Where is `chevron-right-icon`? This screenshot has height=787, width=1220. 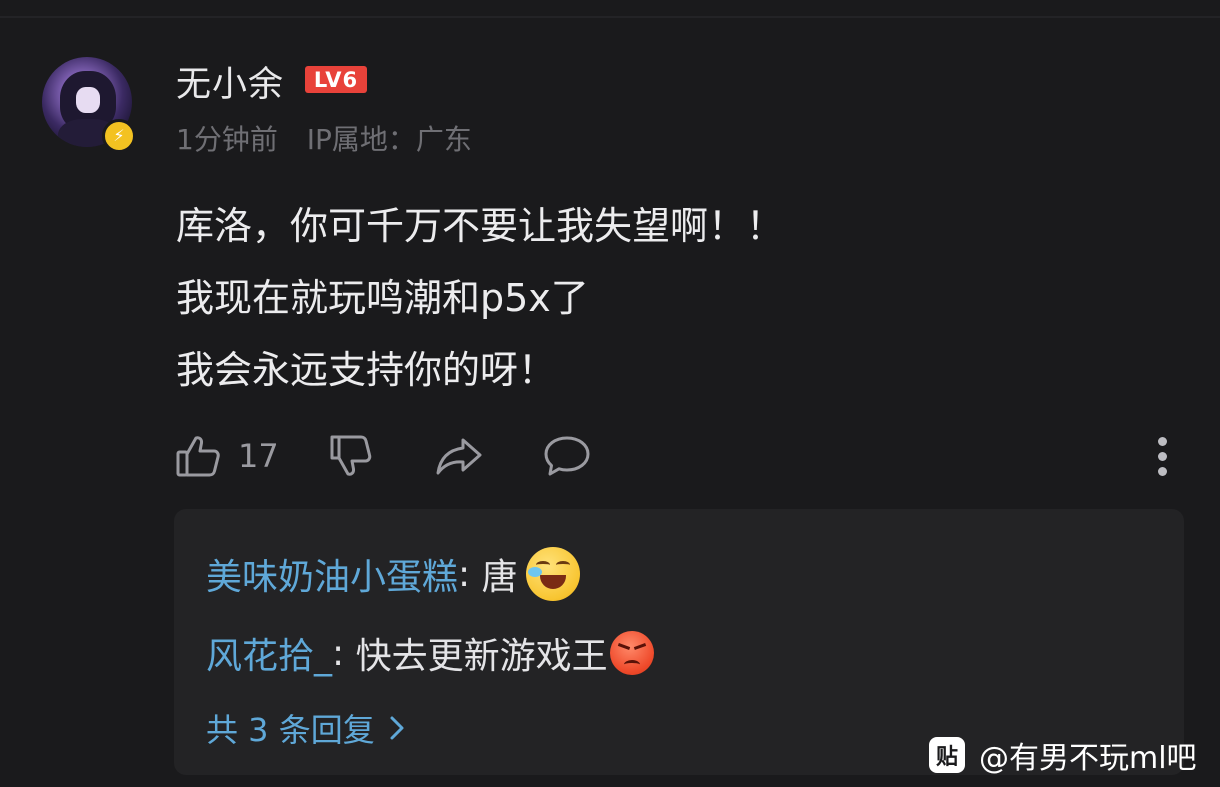 chevron-right-icon is located at coordinates (397, 728).